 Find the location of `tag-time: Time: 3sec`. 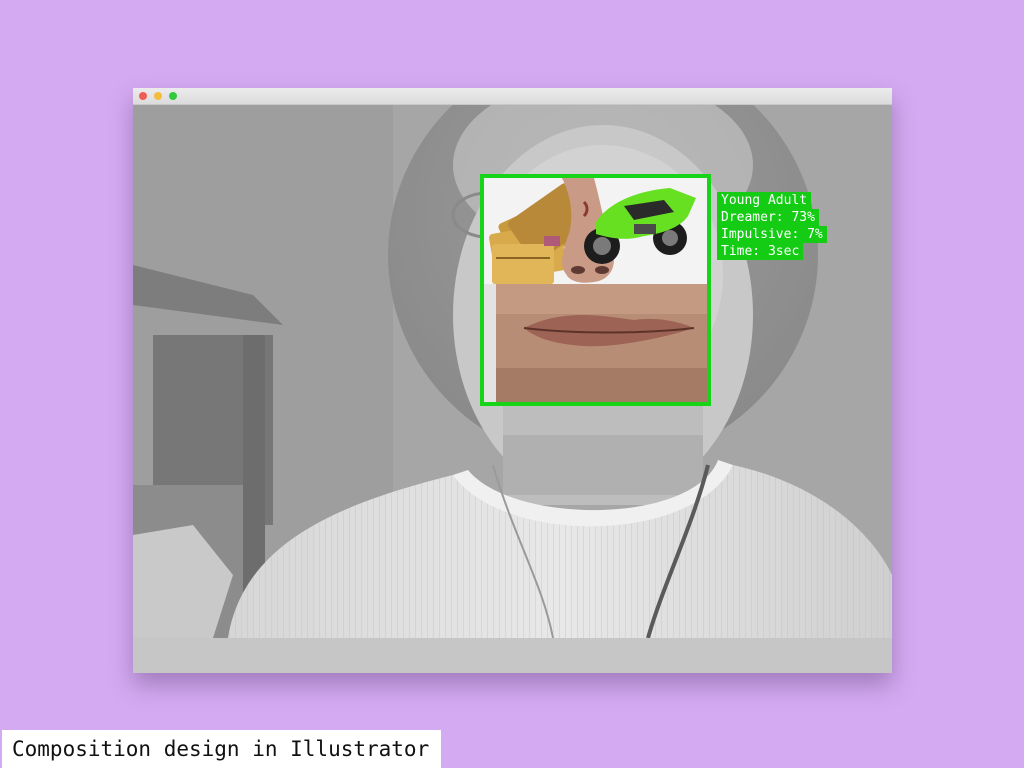

tag-time: Time: 3sec is located at coordinates (760, 251).